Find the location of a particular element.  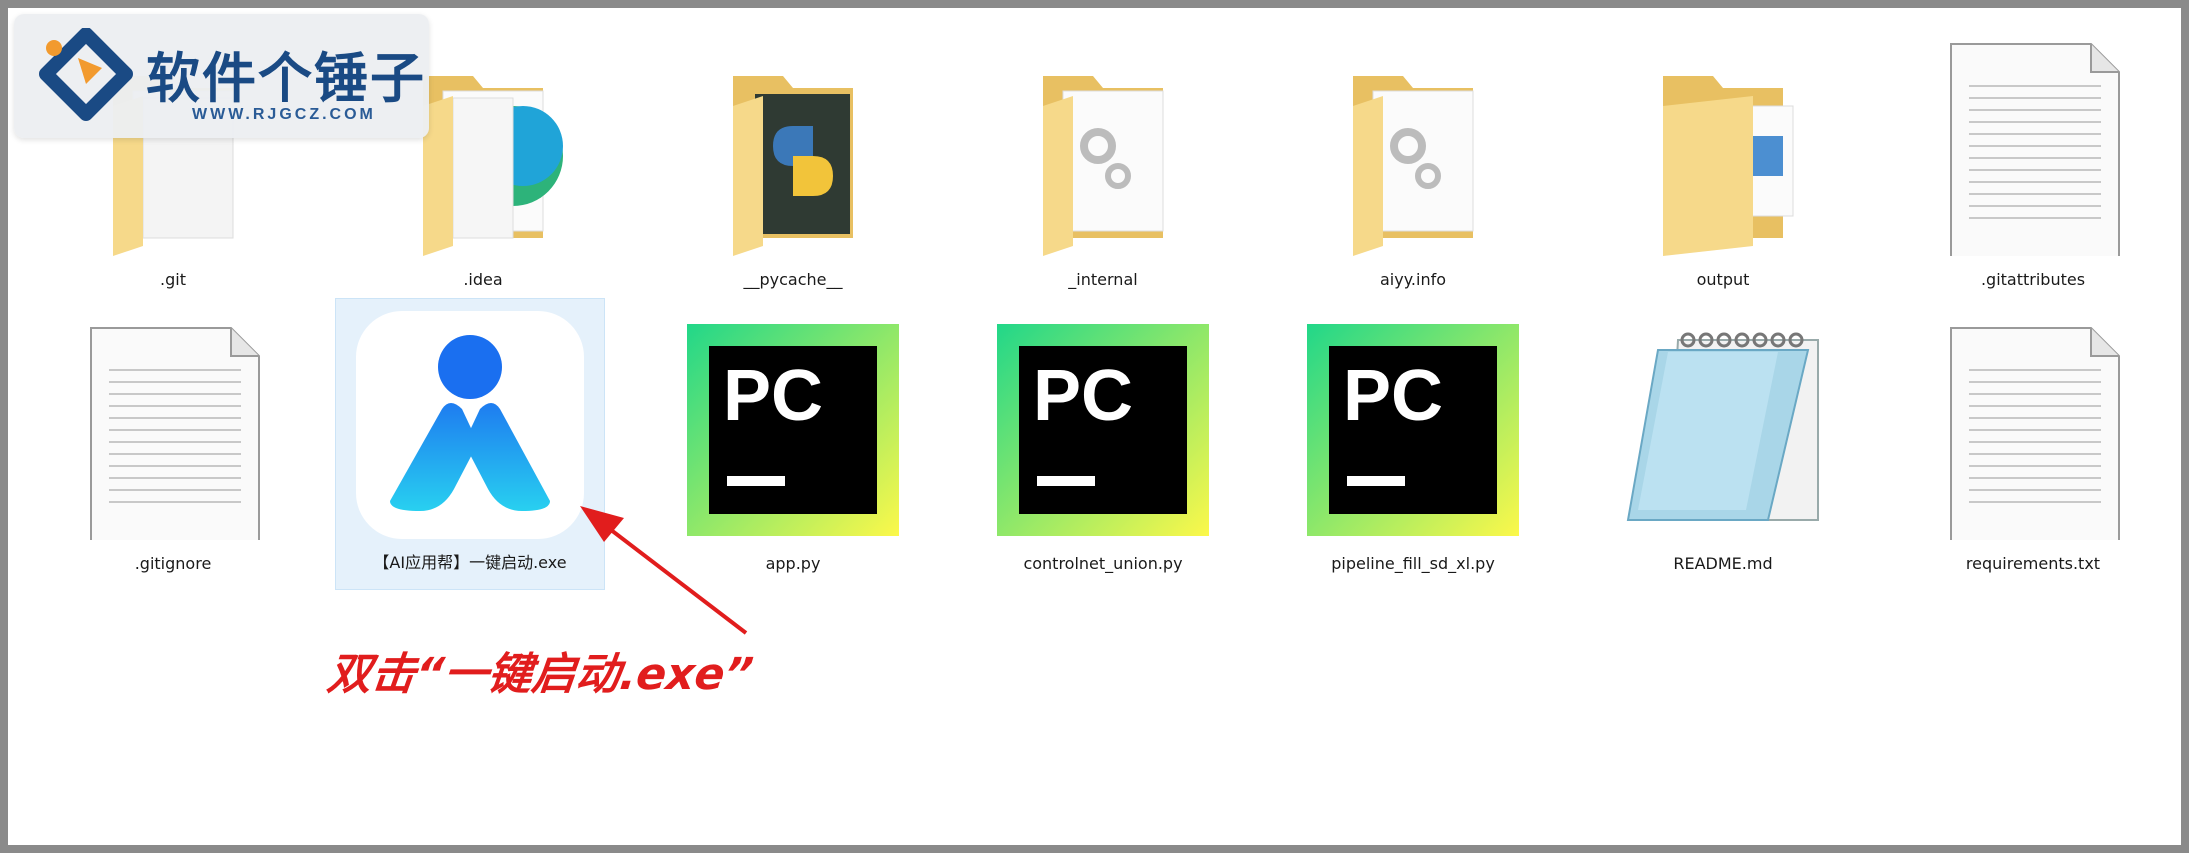

file-name: pipeline_fill_sd_xl.py is located at coordinates (1413, 563).